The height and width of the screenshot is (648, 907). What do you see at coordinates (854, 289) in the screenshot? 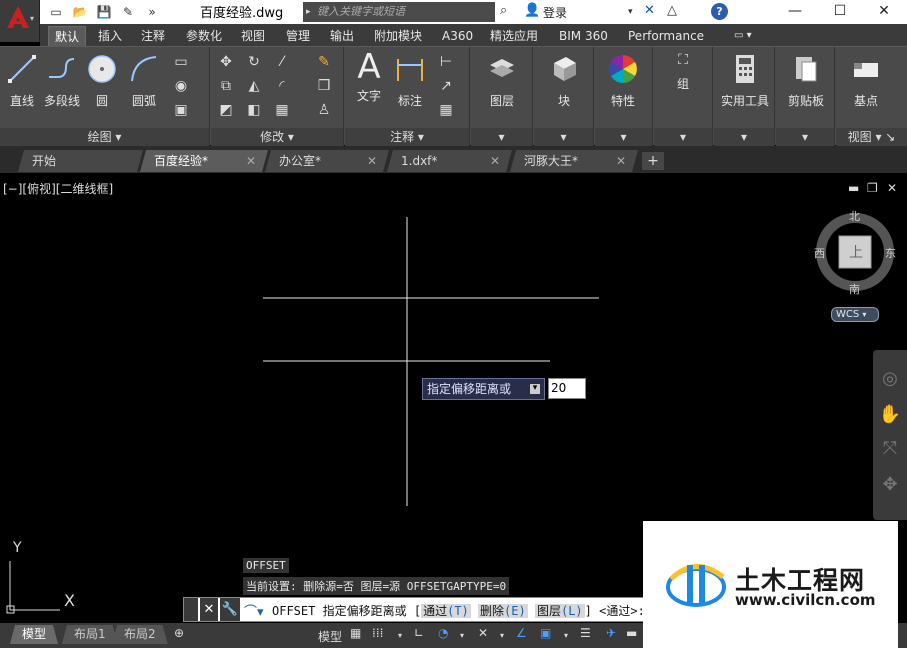
I see `compass-south: 南` at bounding box center [854, 289].